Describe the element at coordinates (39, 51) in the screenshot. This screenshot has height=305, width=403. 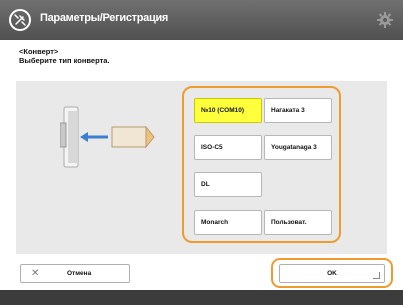
I see `instruction-heading: <Конверт>` at that location.